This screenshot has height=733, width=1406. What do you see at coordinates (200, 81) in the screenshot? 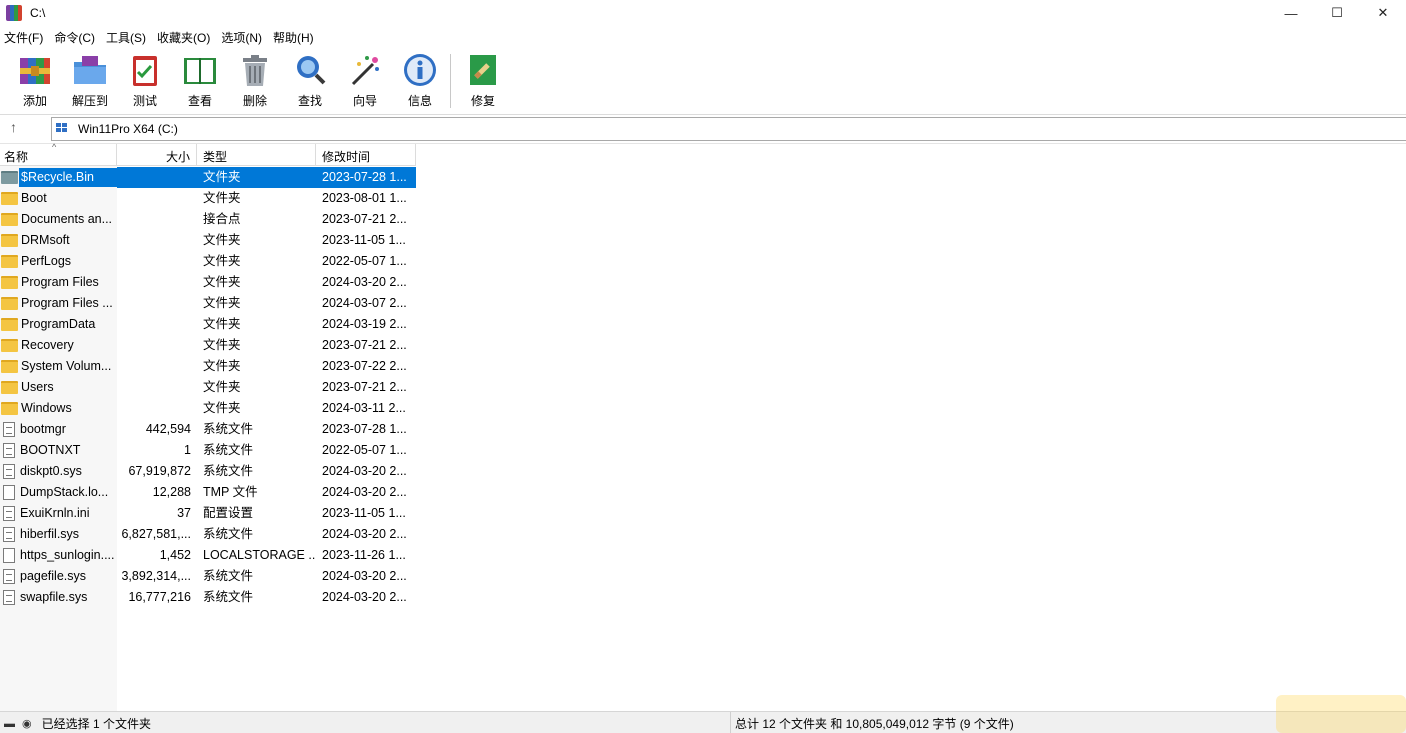
I see `view-button: 查看` at bounding box center [200, 81].